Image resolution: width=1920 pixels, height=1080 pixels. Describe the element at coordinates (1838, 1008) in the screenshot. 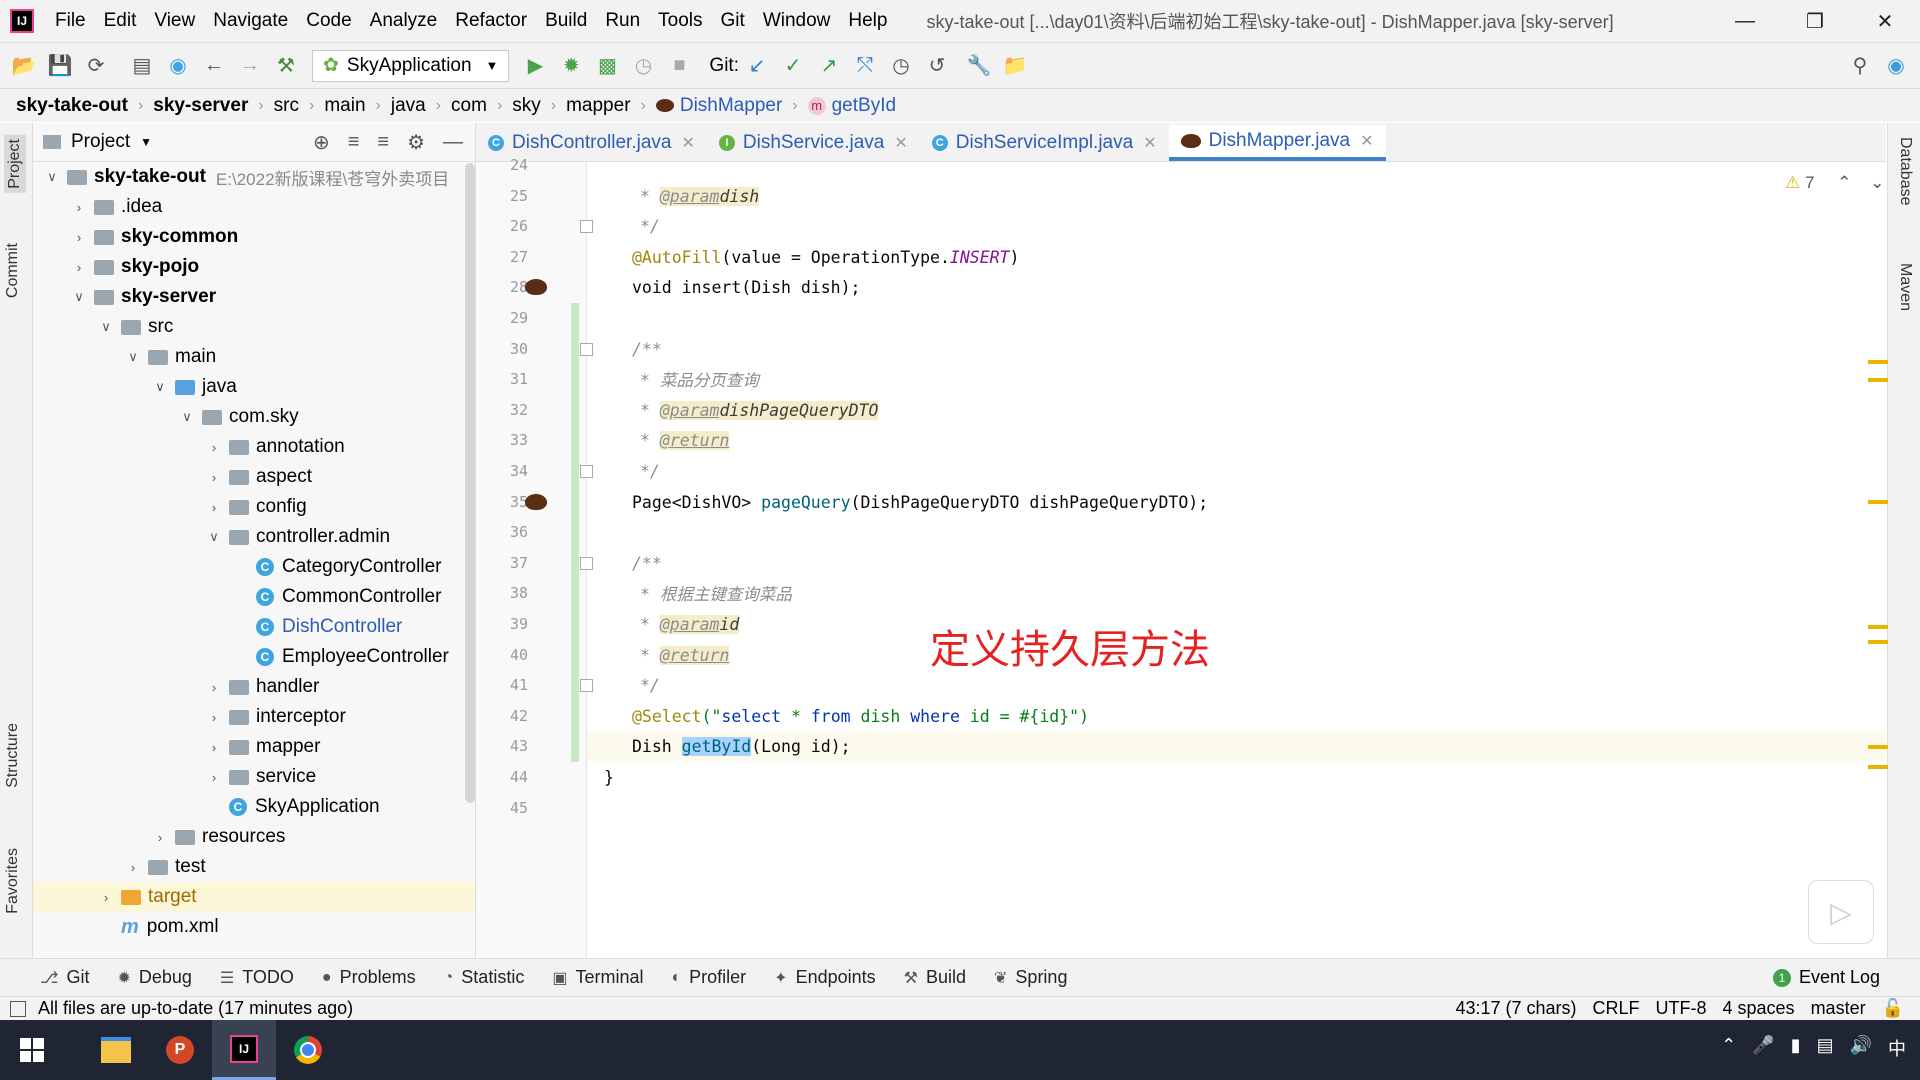

I see `git-branch: master` at that location.